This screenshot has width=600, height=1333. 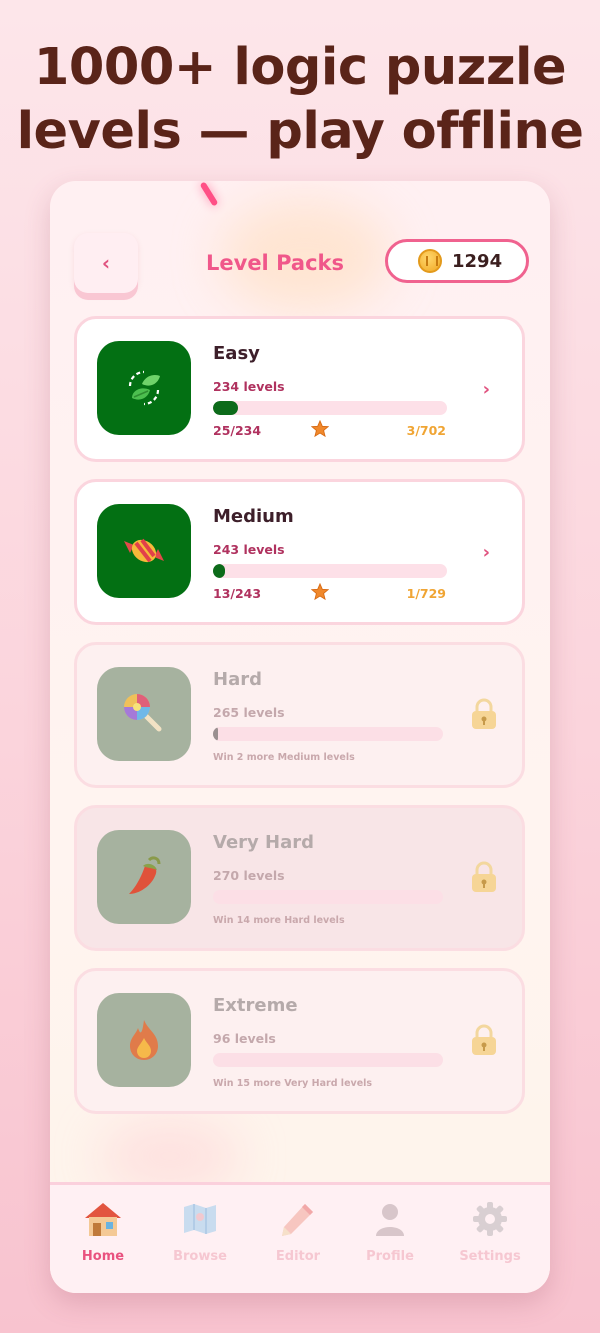 I want to click on fire-icon, so click(x=144, y=1040).